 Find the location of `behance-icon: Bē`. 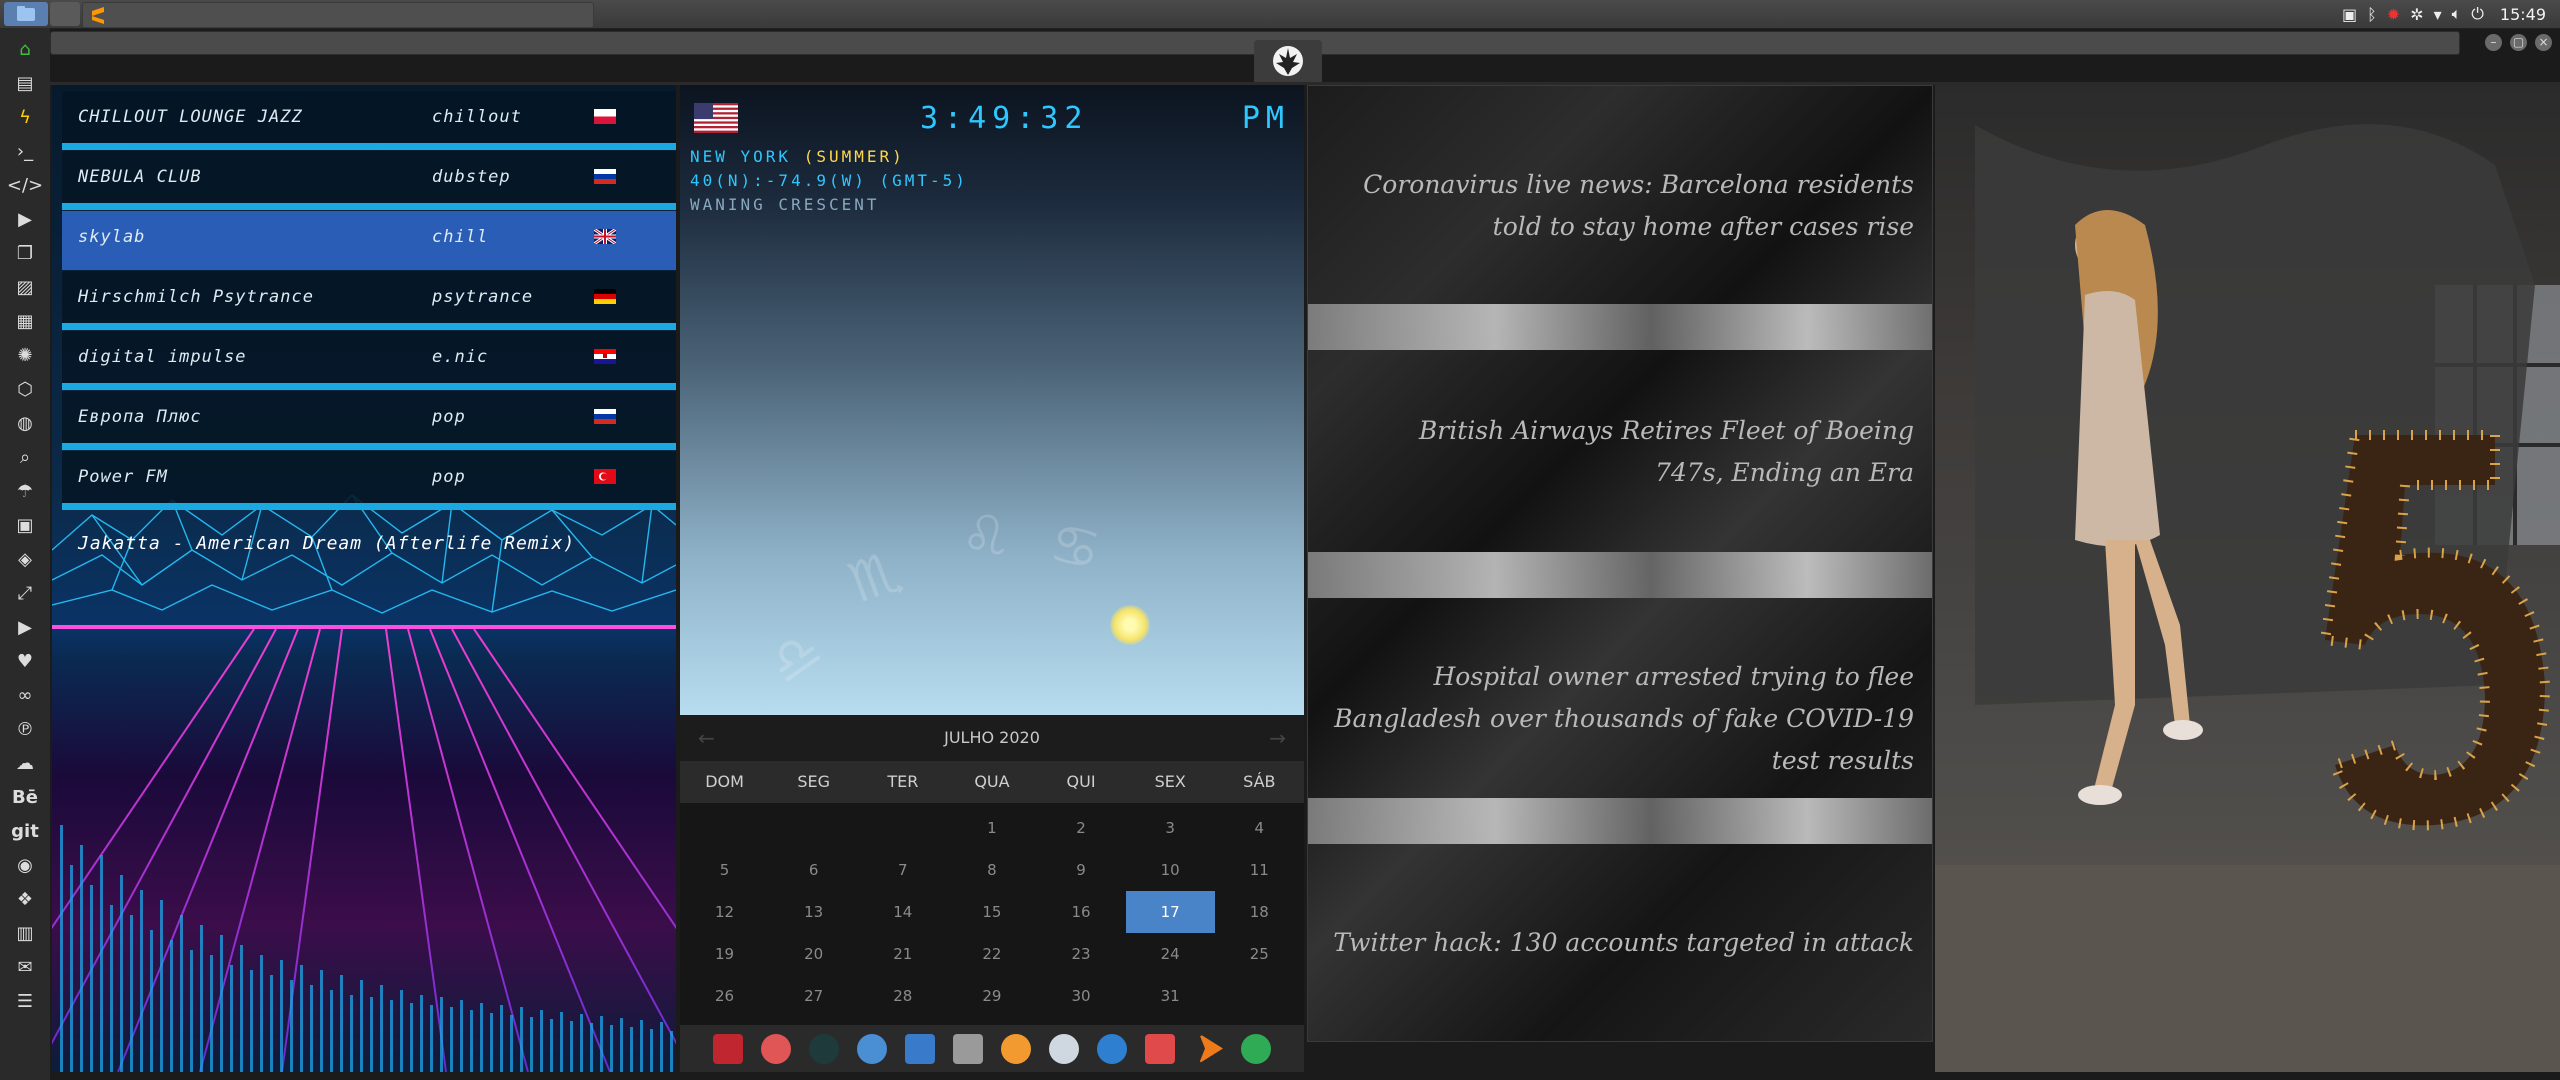

behance-icon: Bē is located at coordinates (25, 797).